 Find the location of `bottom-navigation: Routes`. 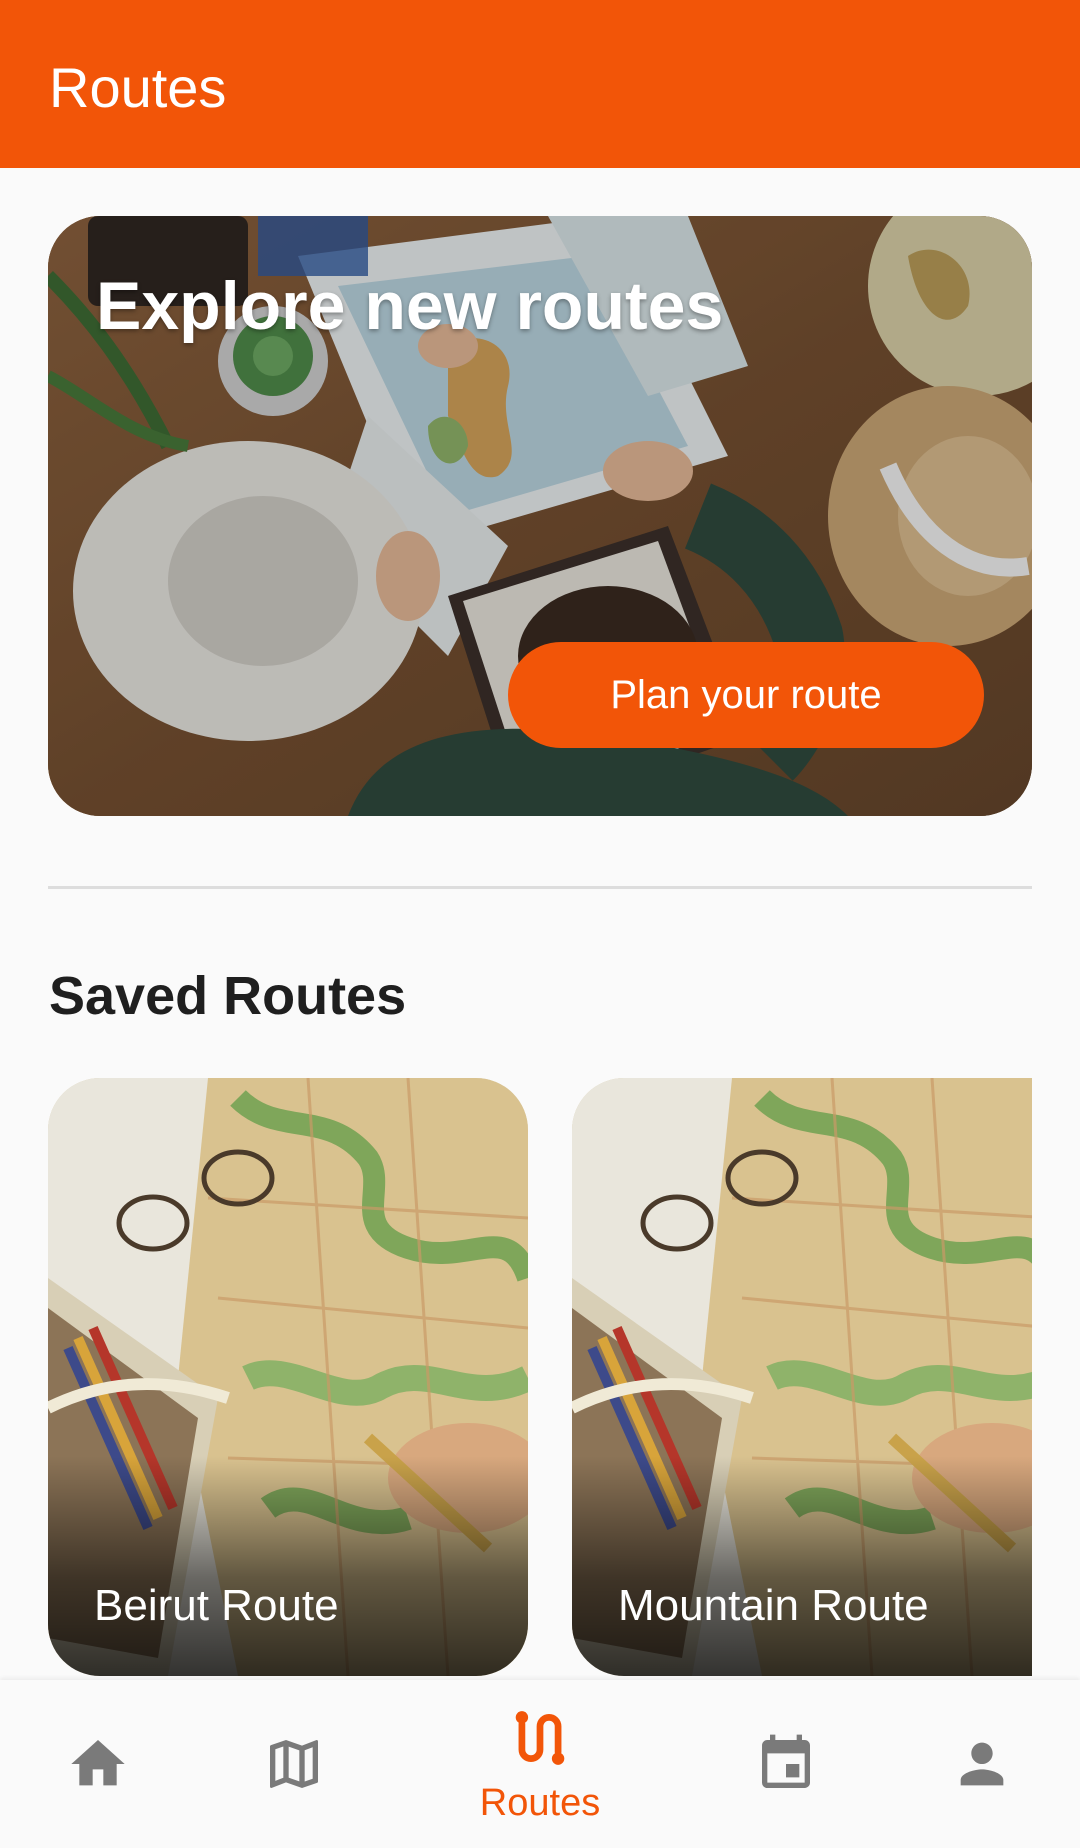

bottom-navigation: Routes is located at coordinates (540, 1764).